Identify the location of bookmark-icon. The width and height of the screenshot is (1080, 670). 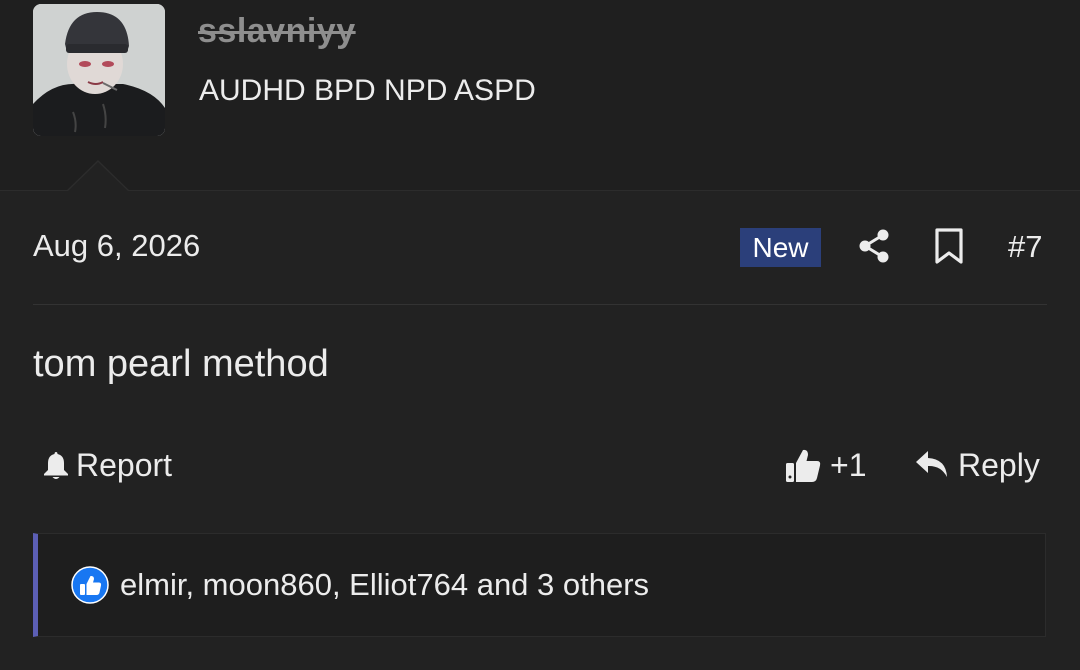
(949, 246).